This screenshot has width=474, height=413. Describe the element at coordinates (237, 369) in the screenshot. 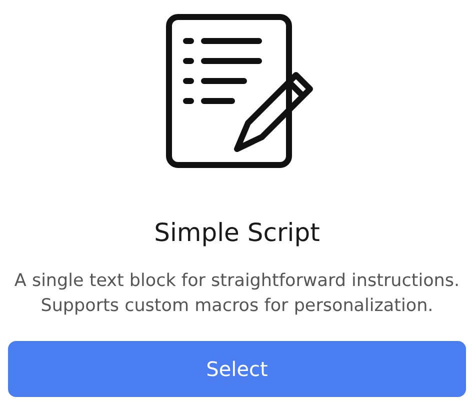

I see `select-button: Select` at that location.